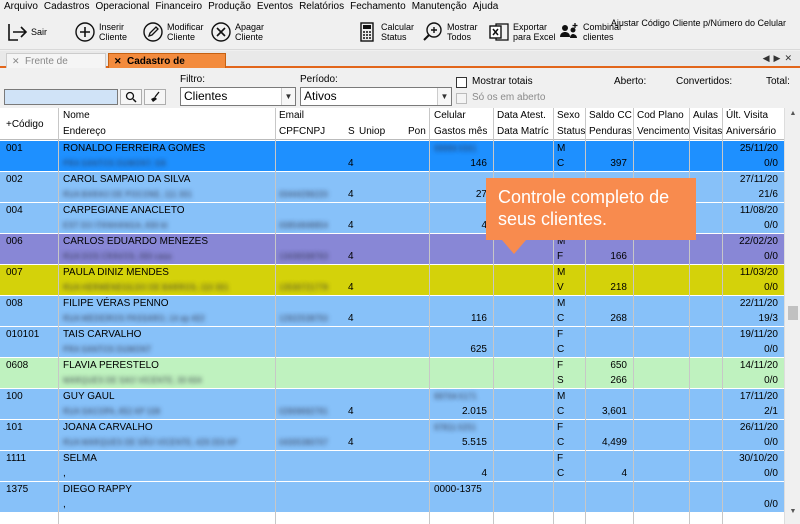  What do you see at coordinates (568, 115) in the screenshot?
I see `col-sexo: Sexo` at bounding box center [568, 115].